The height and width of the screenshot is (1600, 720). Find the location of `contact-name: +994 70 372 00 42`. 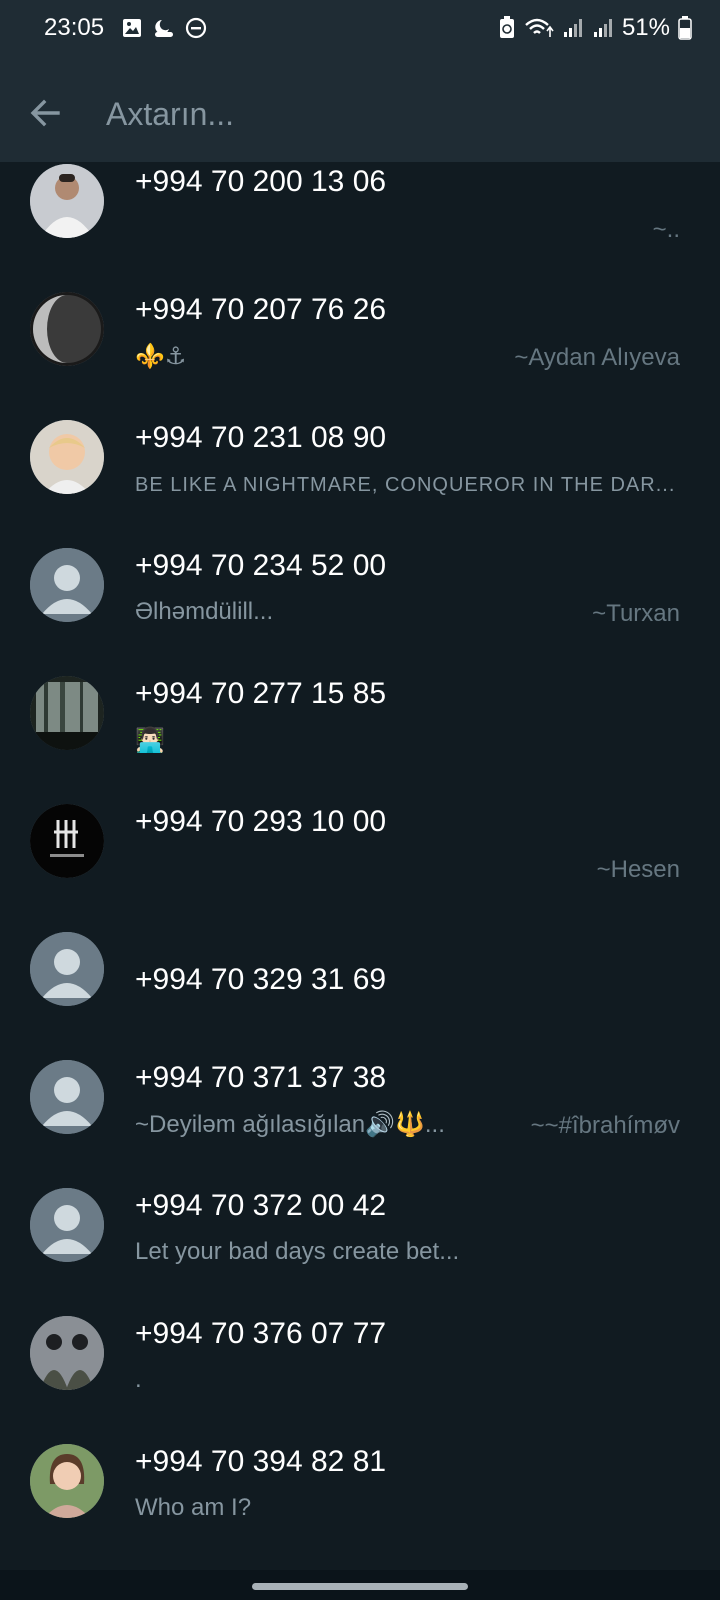

contact-name: +994 70 372 00 42 is located at coordinates (261, 1205).